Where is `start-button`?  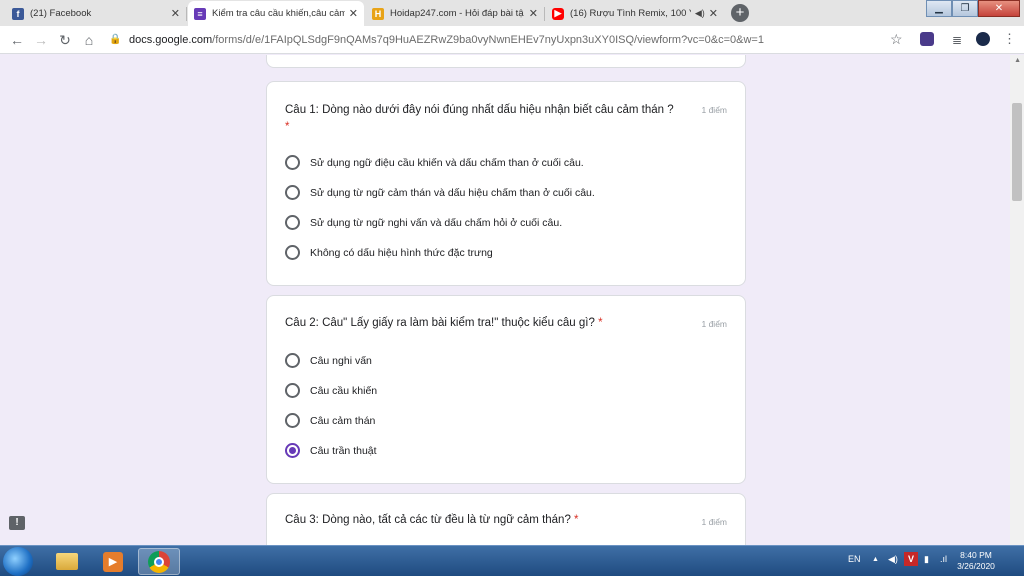
start-button is located at coordinates (18, 561).